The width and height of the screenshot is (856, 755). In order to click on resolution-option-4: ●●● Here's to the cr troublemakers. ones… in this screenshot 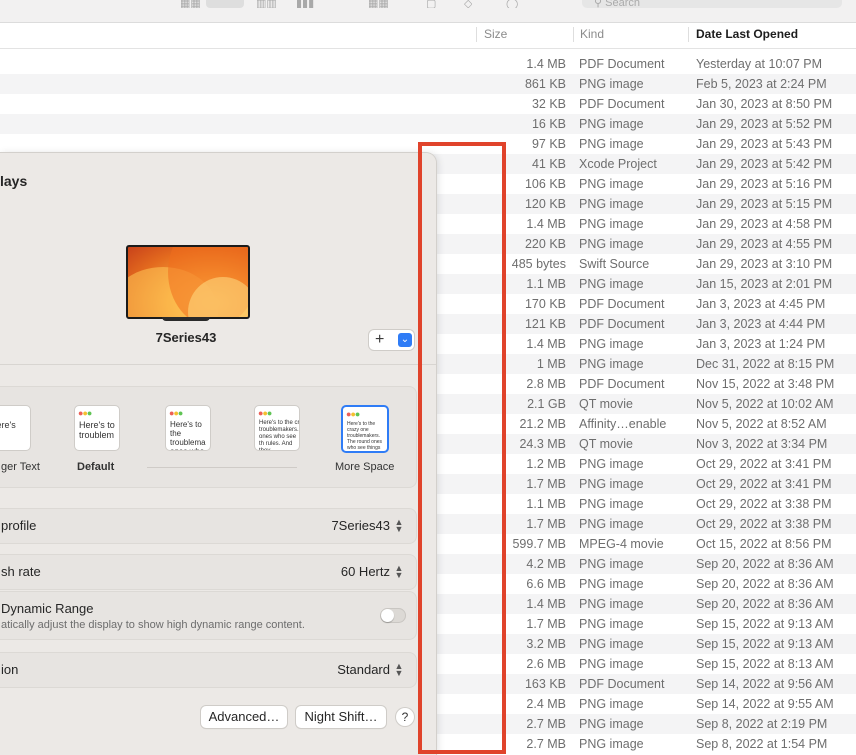, I will do `click(277, 428)`.